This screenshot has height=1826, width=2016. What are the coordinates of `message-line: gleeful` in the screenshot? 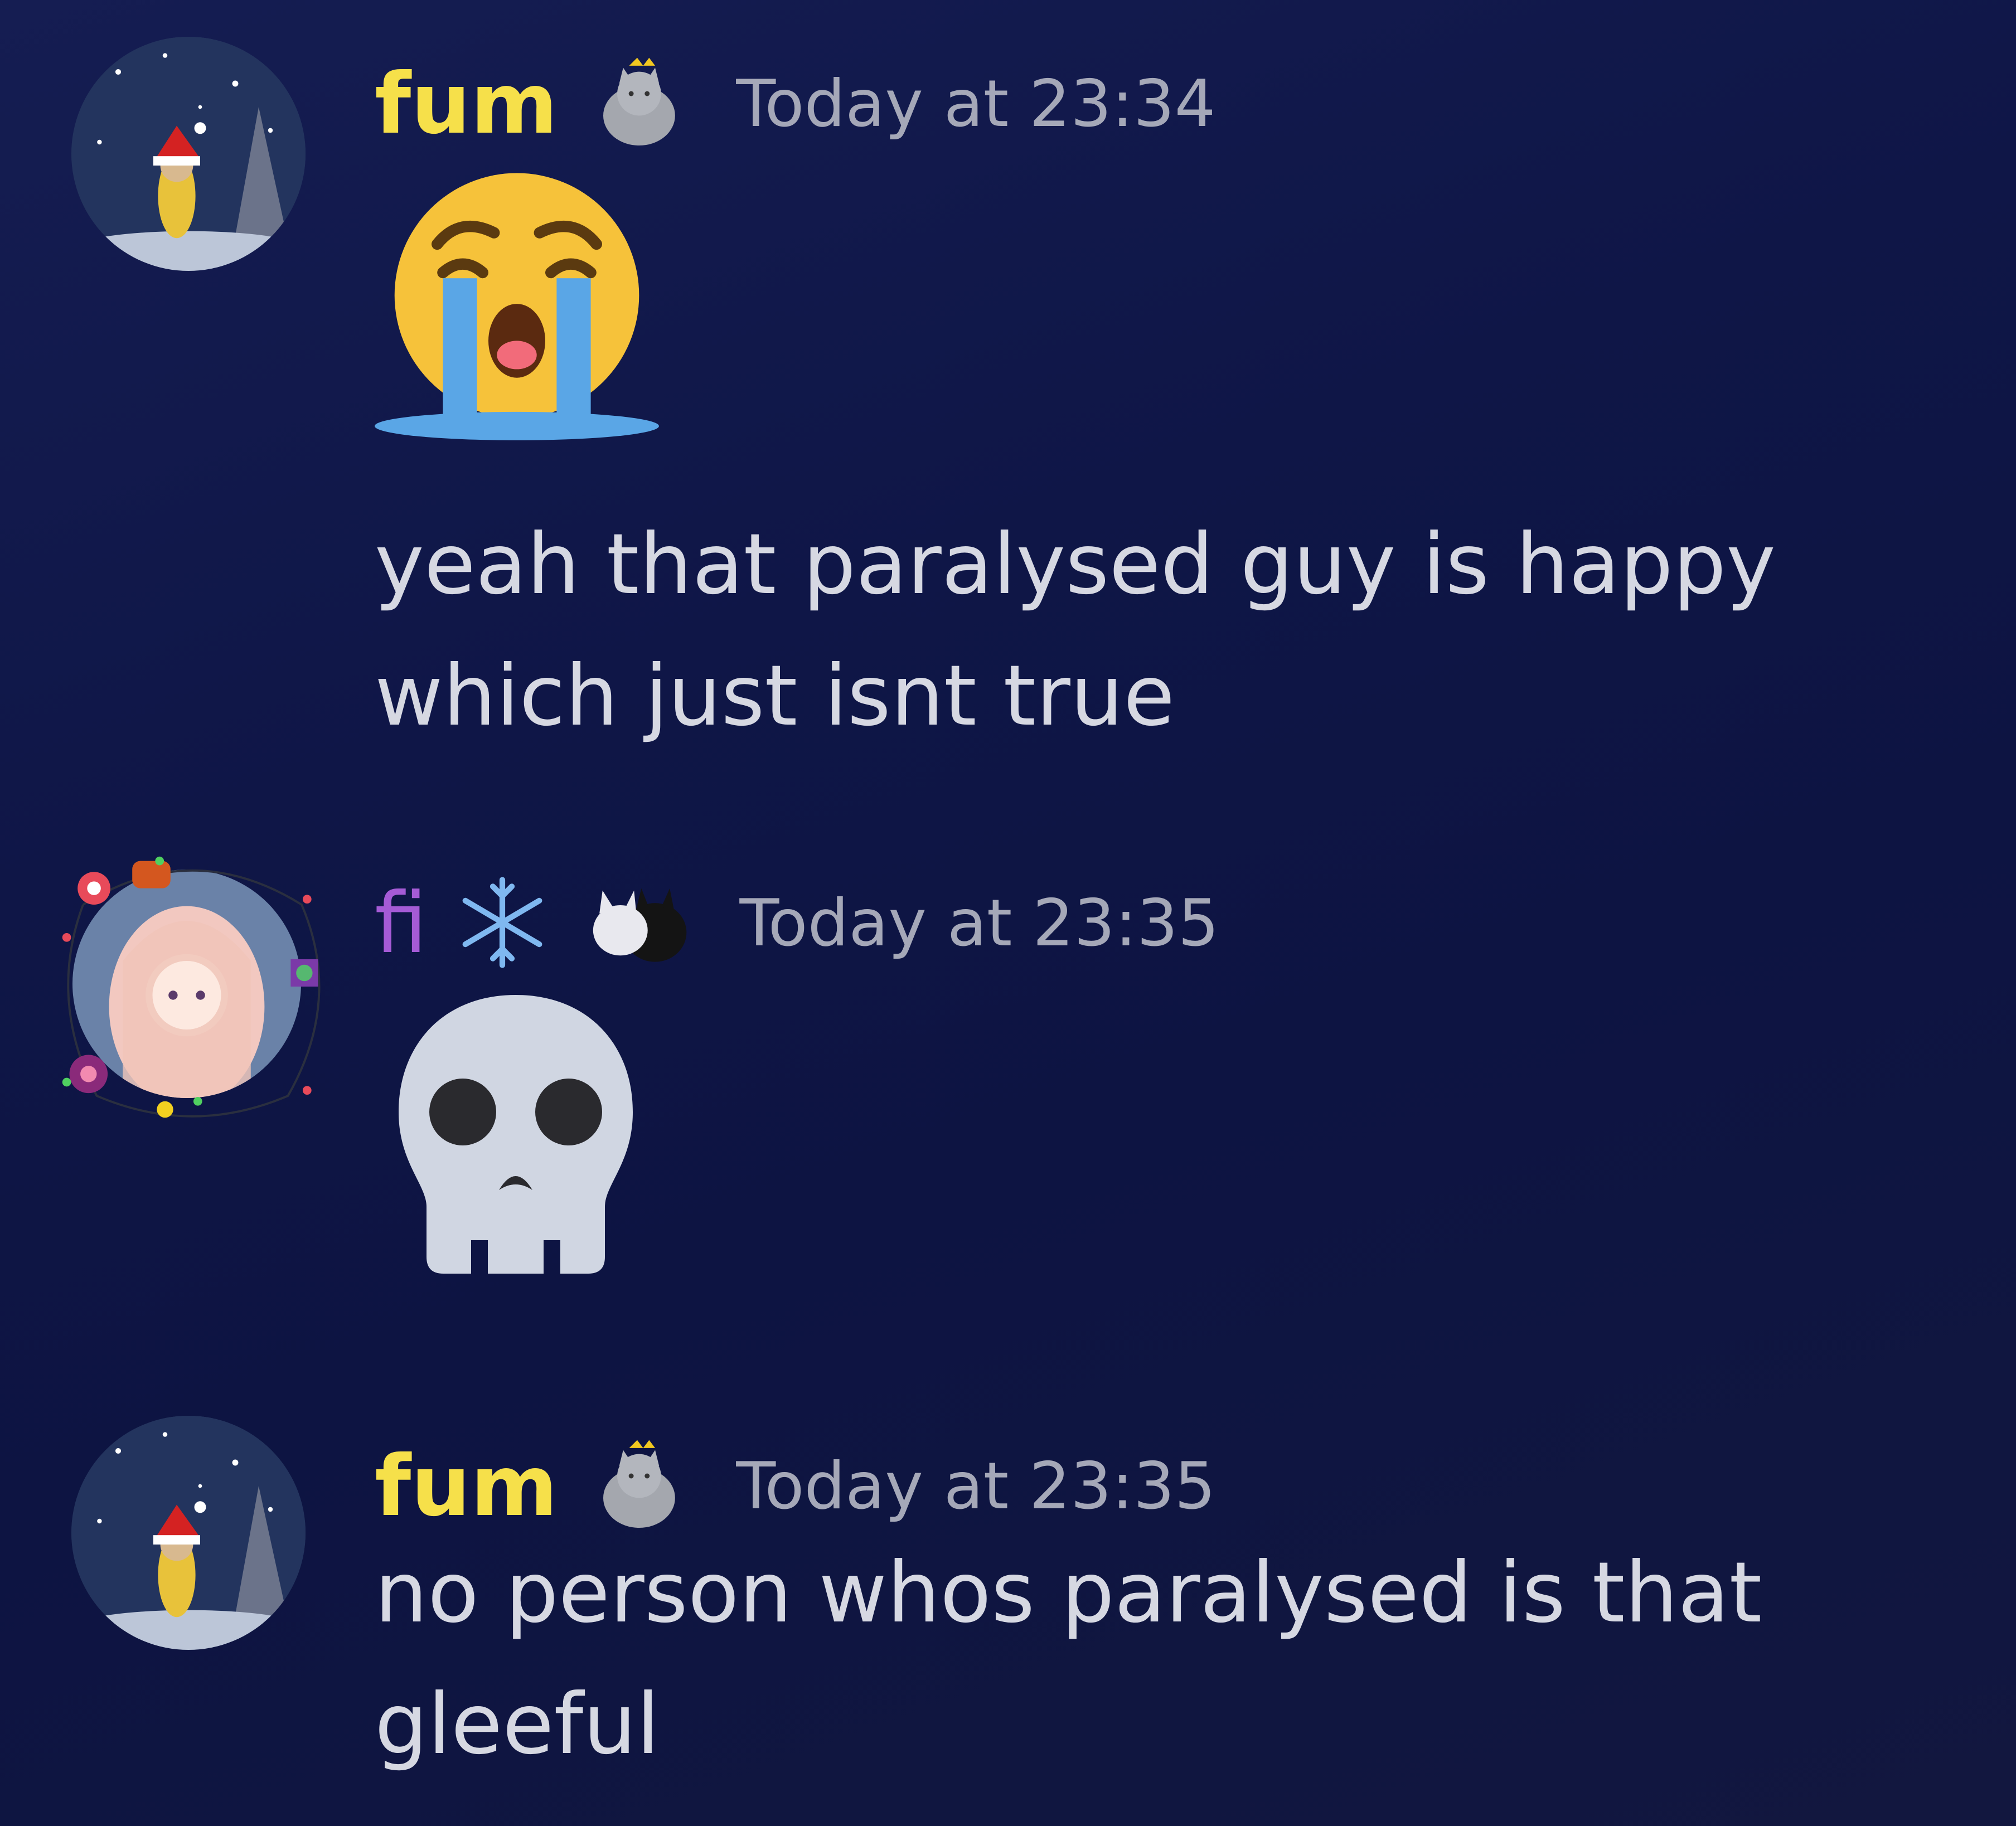 It's located at (517, 1725).